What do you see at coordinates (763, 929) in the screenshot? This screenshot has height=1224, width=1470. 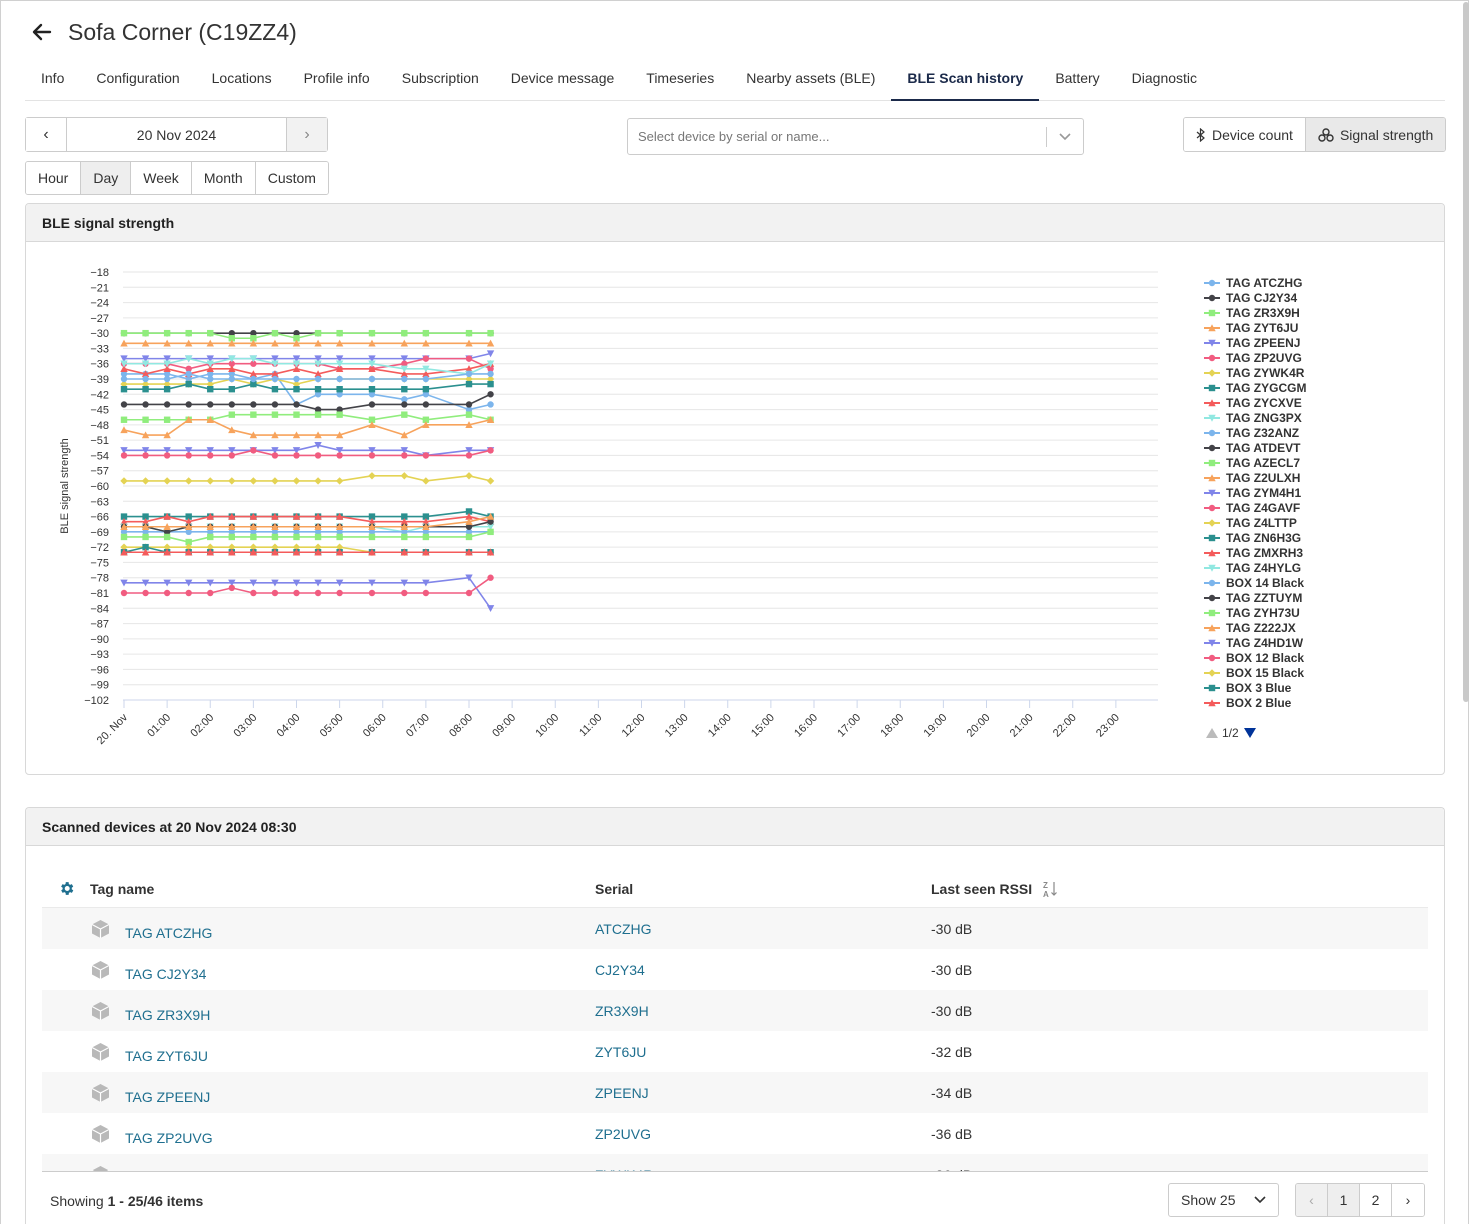 I see `serial-link: ATCZHG` at bounding box center [763, 929].